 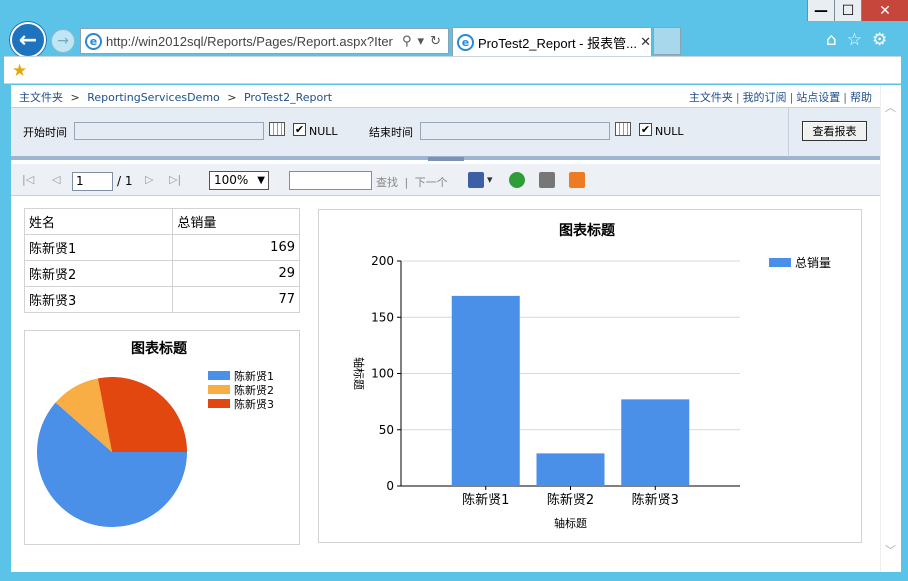 What do you see at coordinates (570, 523) in the screenshot?
I see `x-axis-title: 轴标题` at bounding box center [570, 523].